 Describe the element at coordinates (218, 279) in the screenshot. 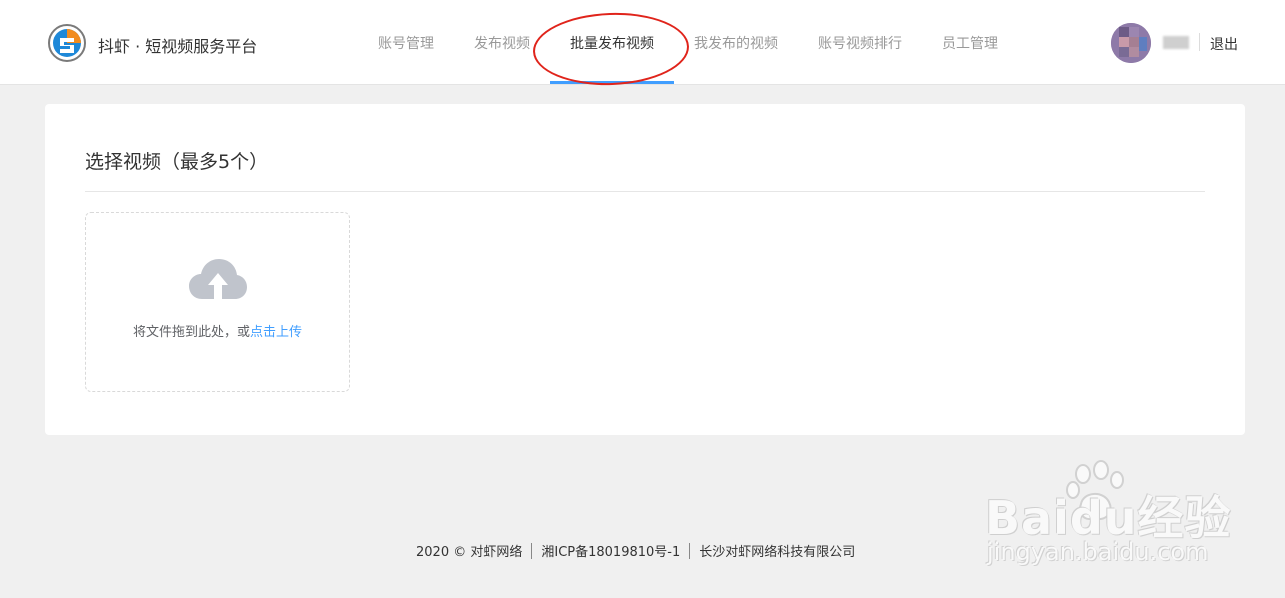

I see `cloud-upload-icon` at that location.